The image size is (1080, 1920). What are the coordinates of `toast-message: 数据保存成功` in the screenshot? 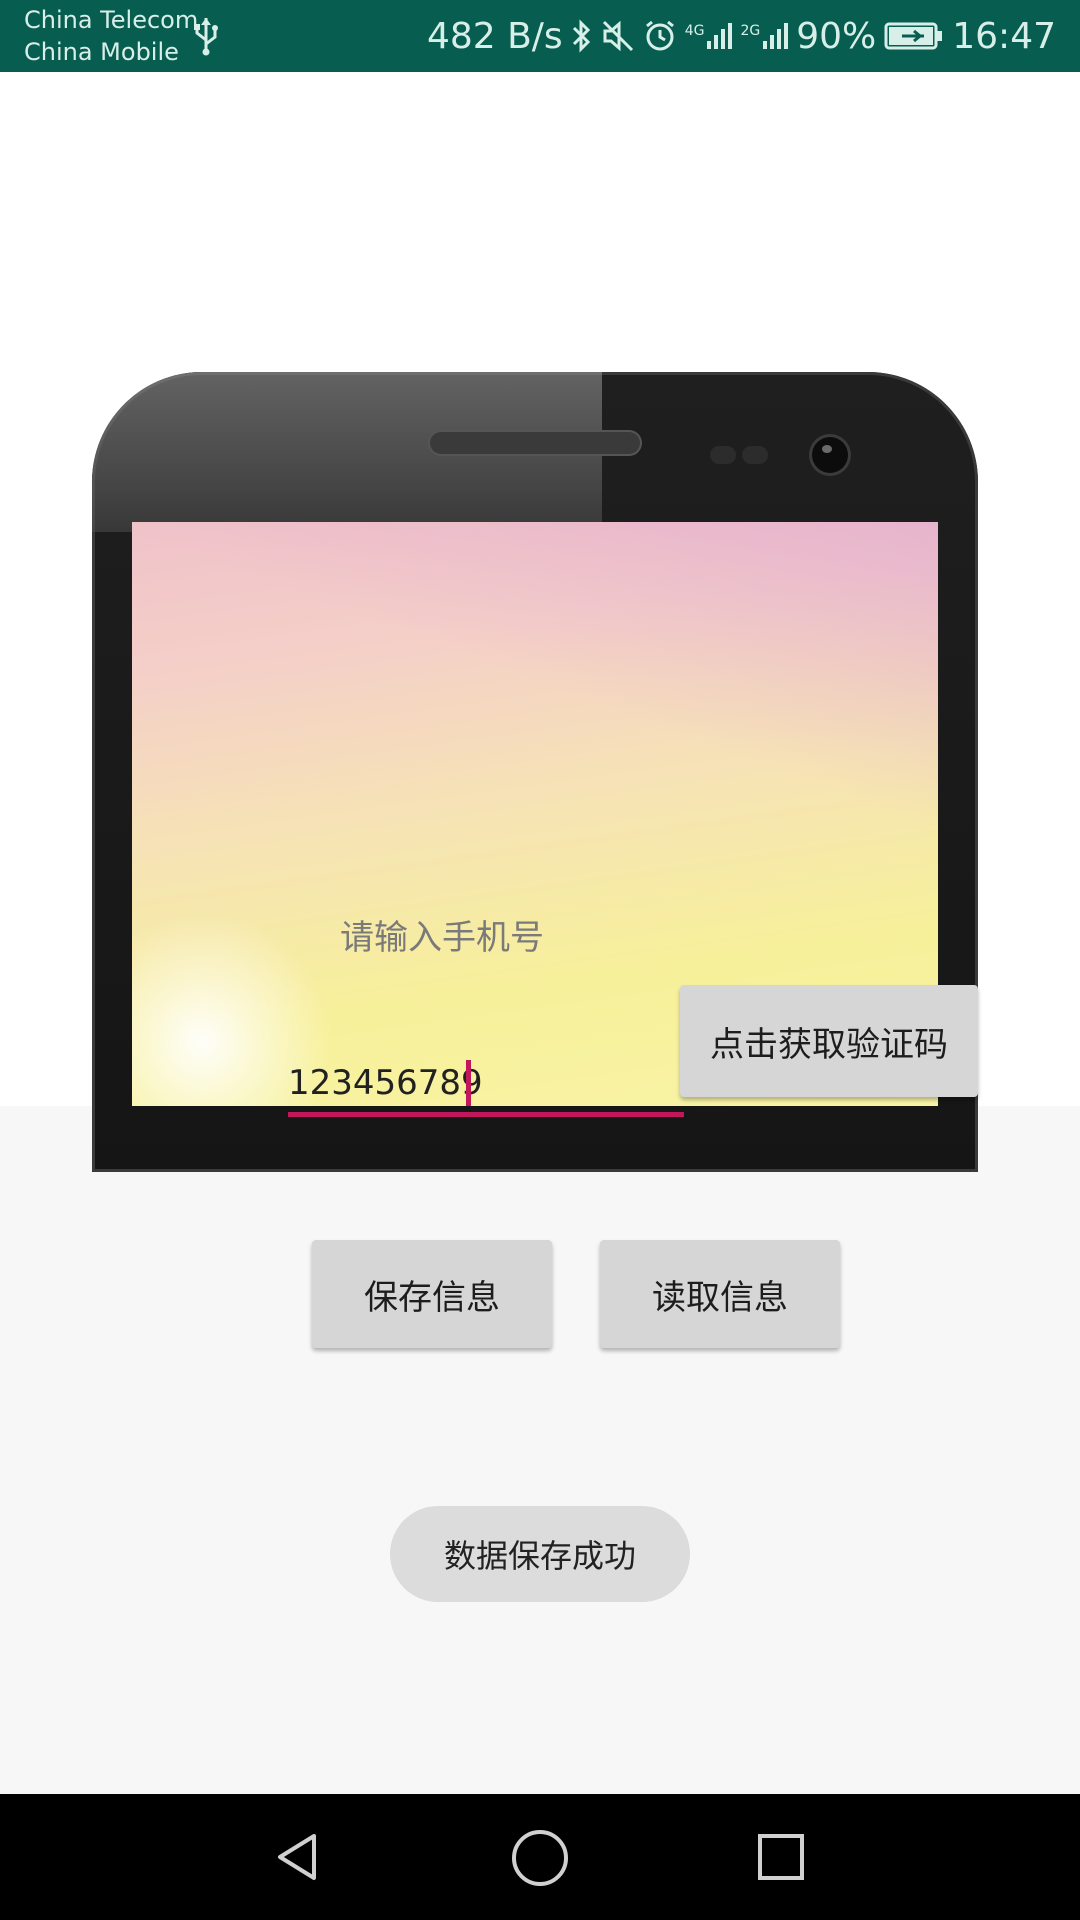 It's located at (540, 1554).